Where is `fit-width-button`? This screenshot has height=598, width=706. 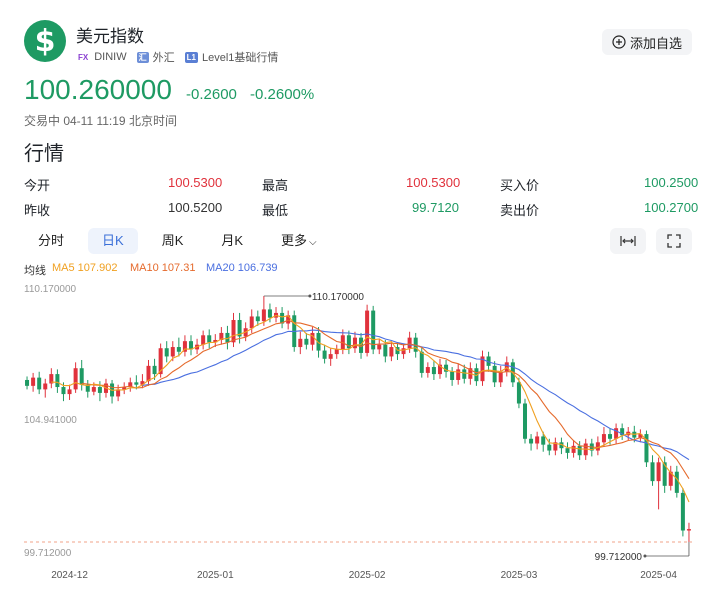 fit-width-button is located at coordinates (628, 241).